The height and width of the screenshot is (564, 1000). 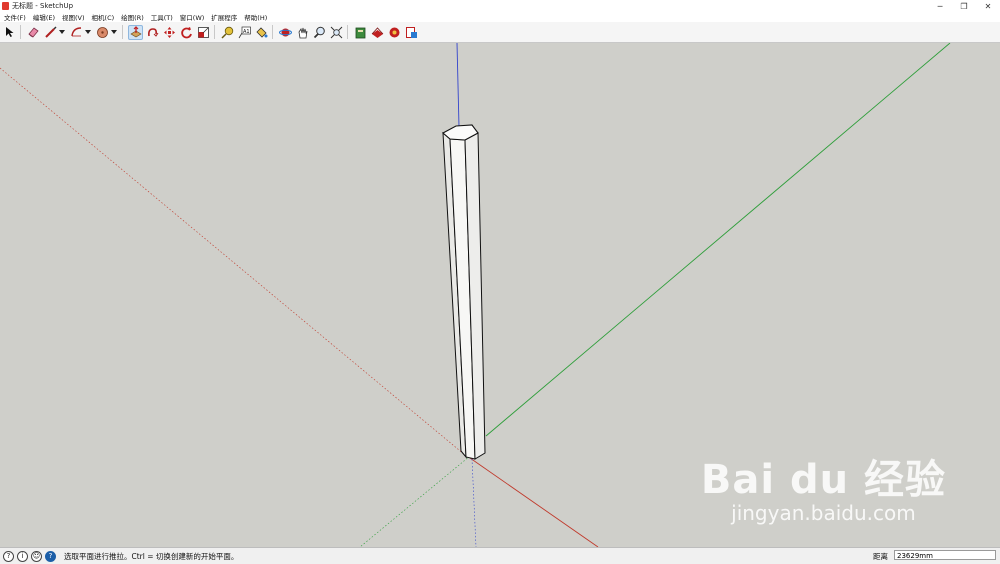 What do you see at coordinates (411, 32) in the screenshot?
I see `styles-icon` at bounding box center [411, 32].